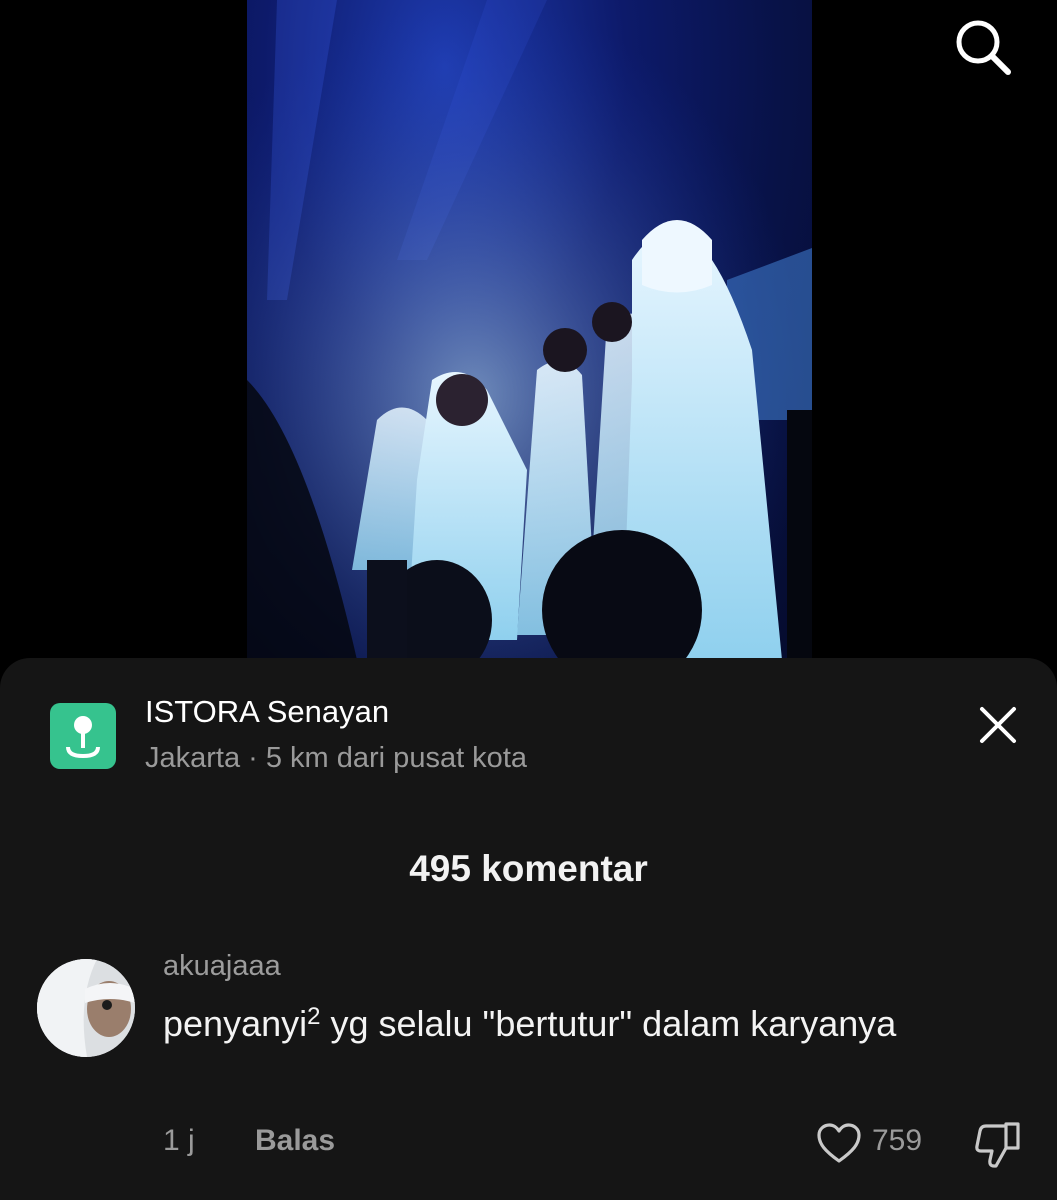  What do you see at coordinates (179, 1140) in the screenshot?
I see `comment-time: 1 j` at bounding box center [179, 1140].